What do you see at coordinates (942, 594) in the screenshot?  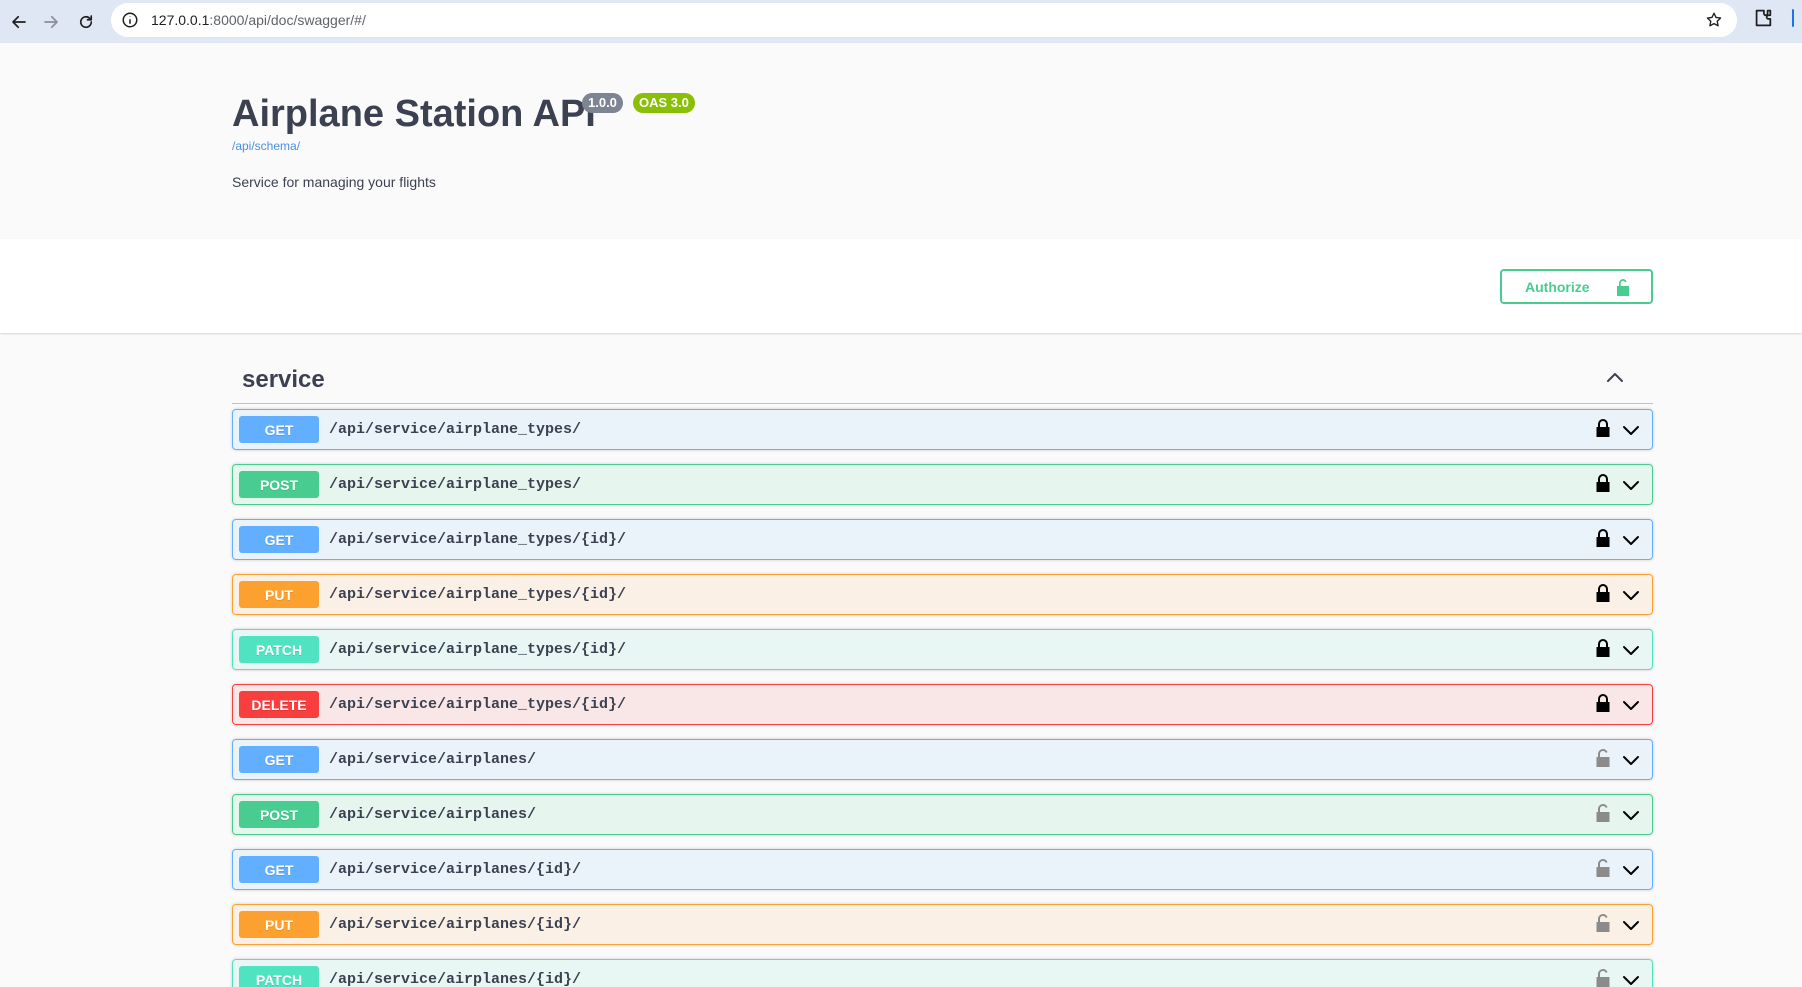 I see `operation-row: PUT/api/service/airplane_types/{id}/` at bounding box center [942, 594].